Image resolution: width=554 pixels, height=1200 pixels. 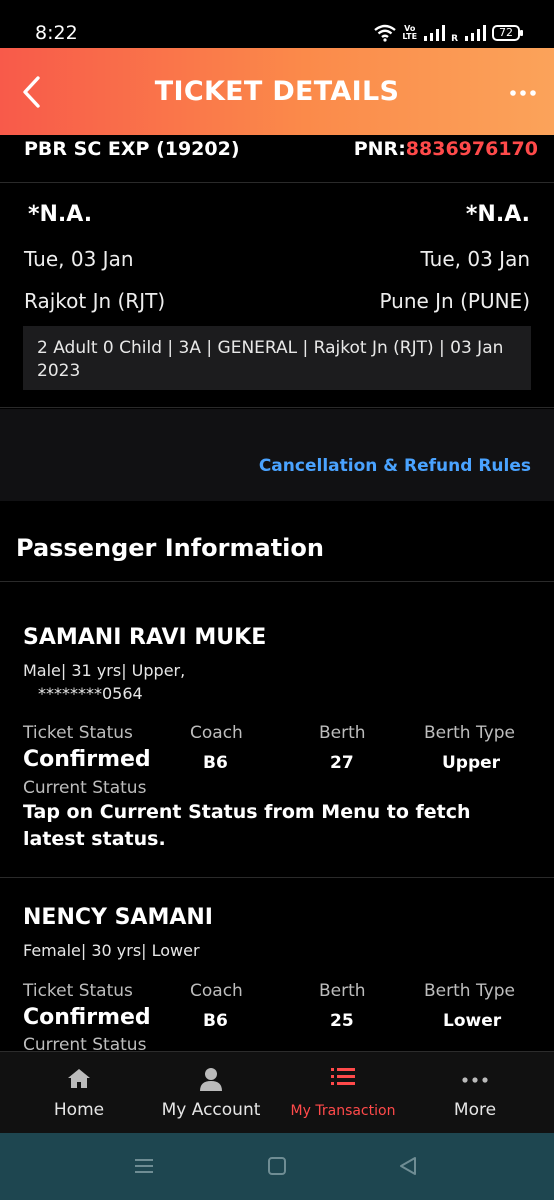 What do you see at coordinates (448, 33) in the screenshot?
I see `status-icons: Vo LTE R 72` at bounding box center [448, 33].